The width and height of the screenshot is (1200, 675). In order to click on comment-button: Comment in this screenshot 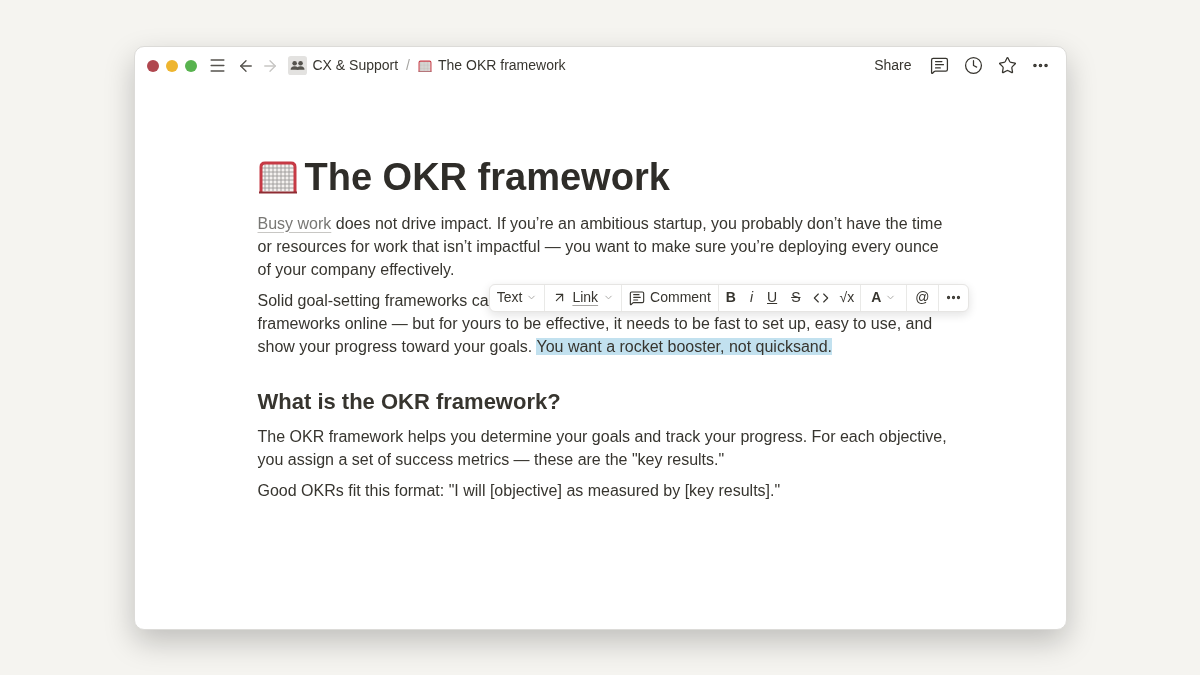, I will do `click(670, 297)`.